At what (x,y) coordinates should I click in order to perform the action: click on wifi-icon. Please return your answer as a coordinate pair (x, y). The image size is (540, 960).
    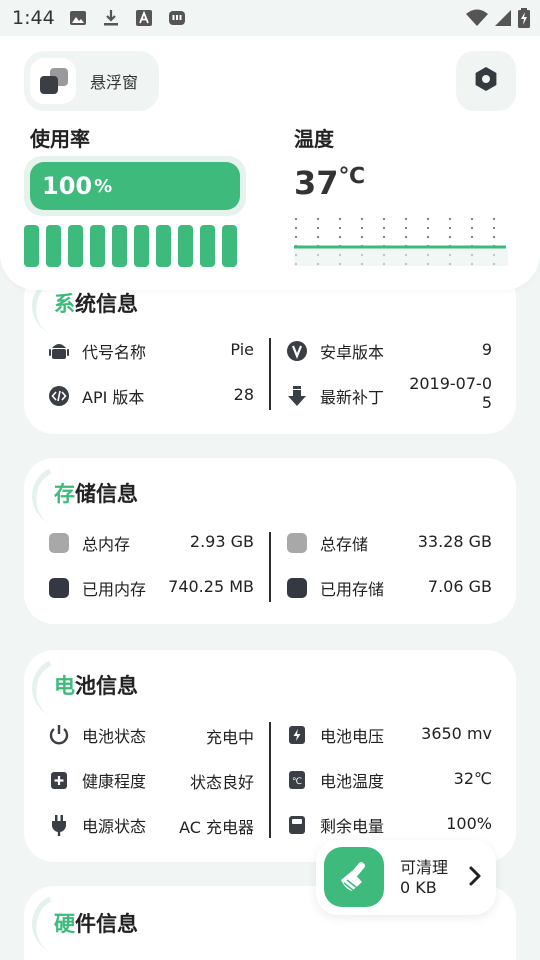
    Looking at the image, I should click on (477, 20).